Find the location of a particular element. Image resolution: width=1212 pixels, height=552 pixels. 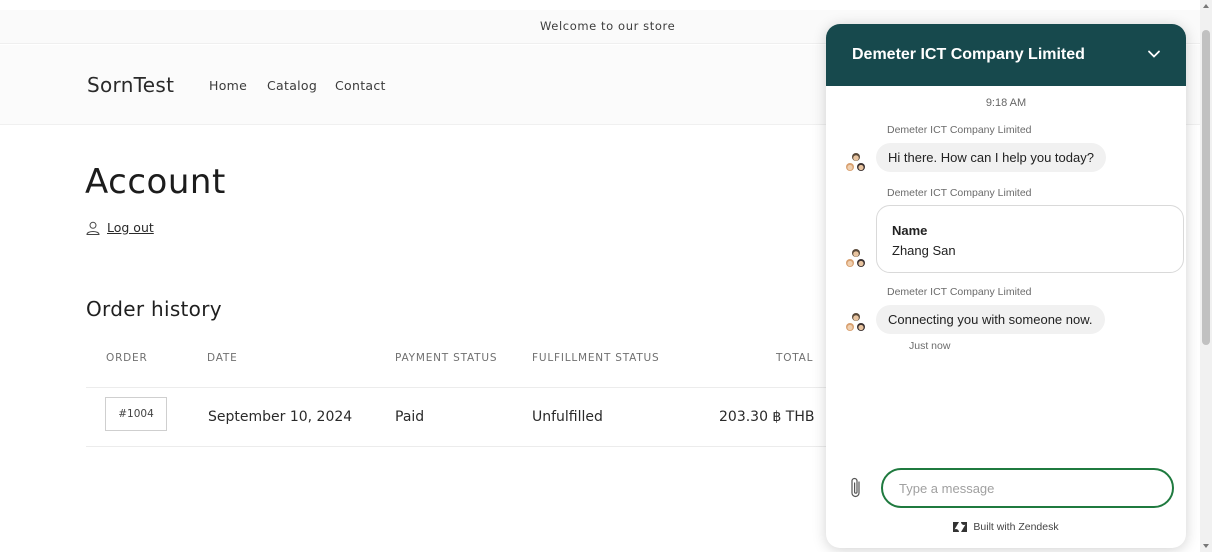

zendesk-branding: Built with Zendesk is located at coordinates (1006, 527).